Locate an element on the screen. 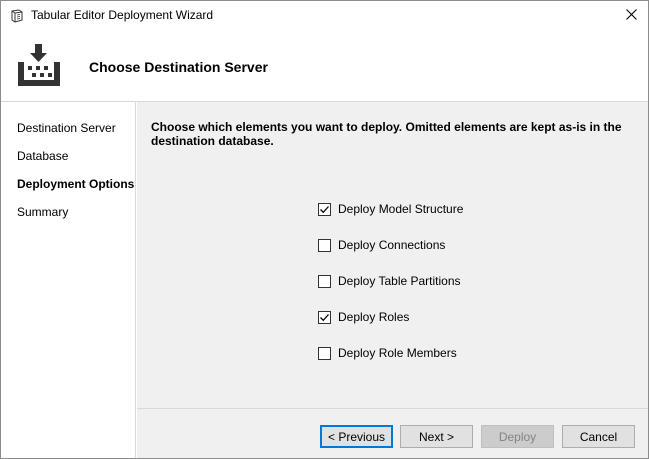 Image resolution: width=649 pixels, height=459 pixels. option-deploy-roles: Deploy Roles is located at coordinates (363, 317).